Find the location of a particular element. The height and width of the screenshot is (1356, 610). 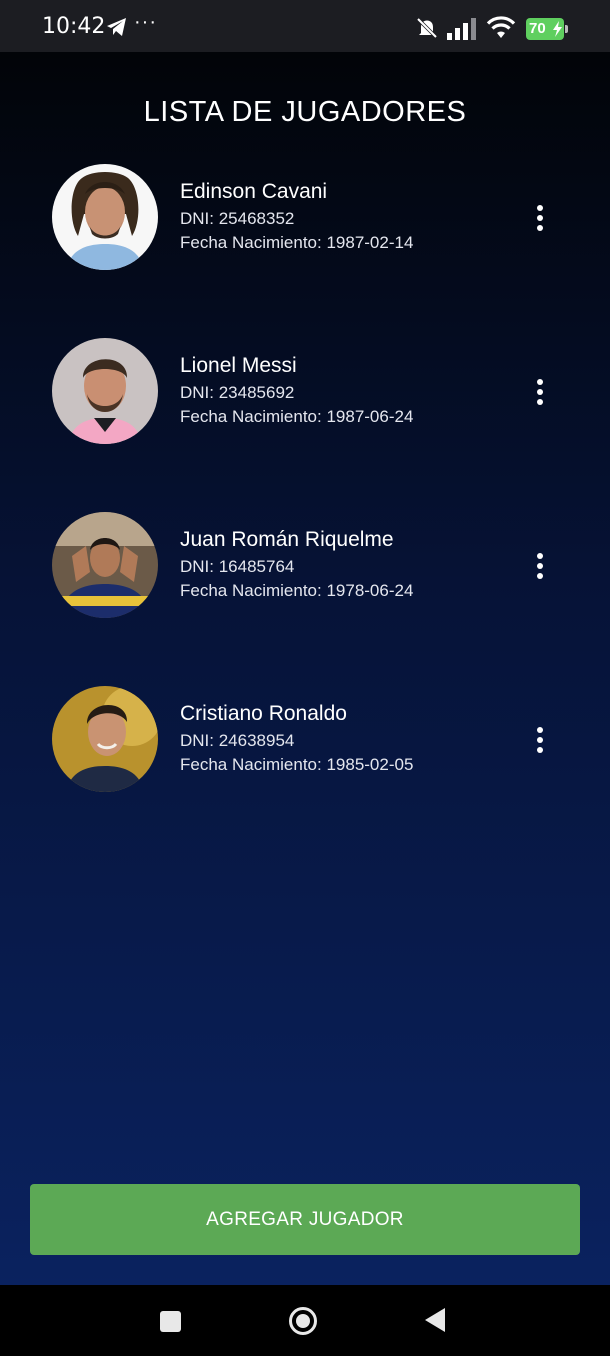

mute-icon is located at coordinates (427, 28).